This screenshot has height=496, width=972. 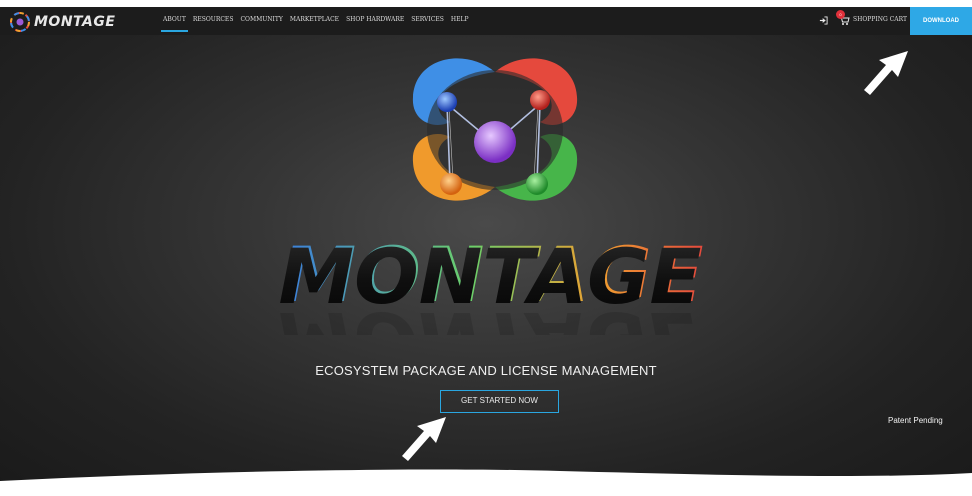 What do you see at coordinates (941, 21) in the screenshot?
I see `download-button: DOWNLOAD` at bounding box center [941, 21].